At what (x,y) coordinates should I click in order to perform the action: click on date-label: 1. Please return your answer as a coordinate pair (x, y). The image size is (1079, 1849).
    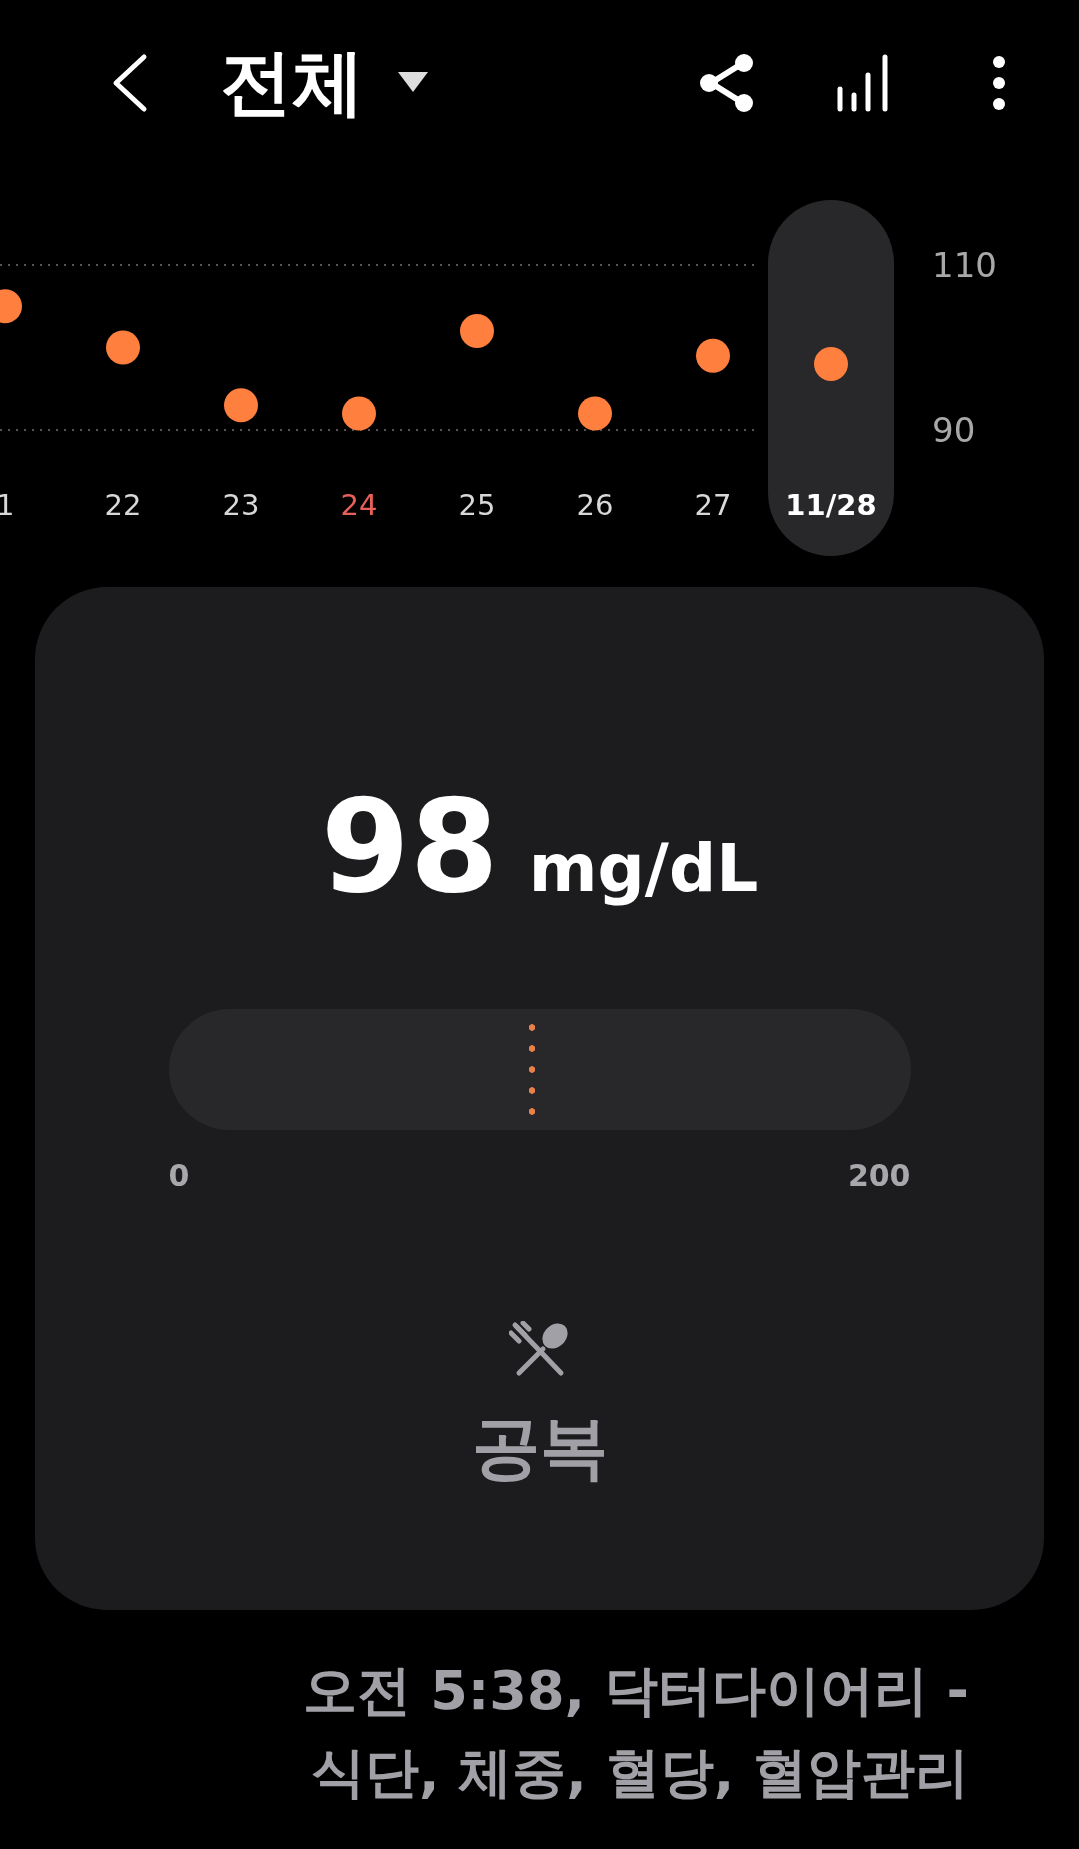
    Looking at the image, I should click on (7, 505).